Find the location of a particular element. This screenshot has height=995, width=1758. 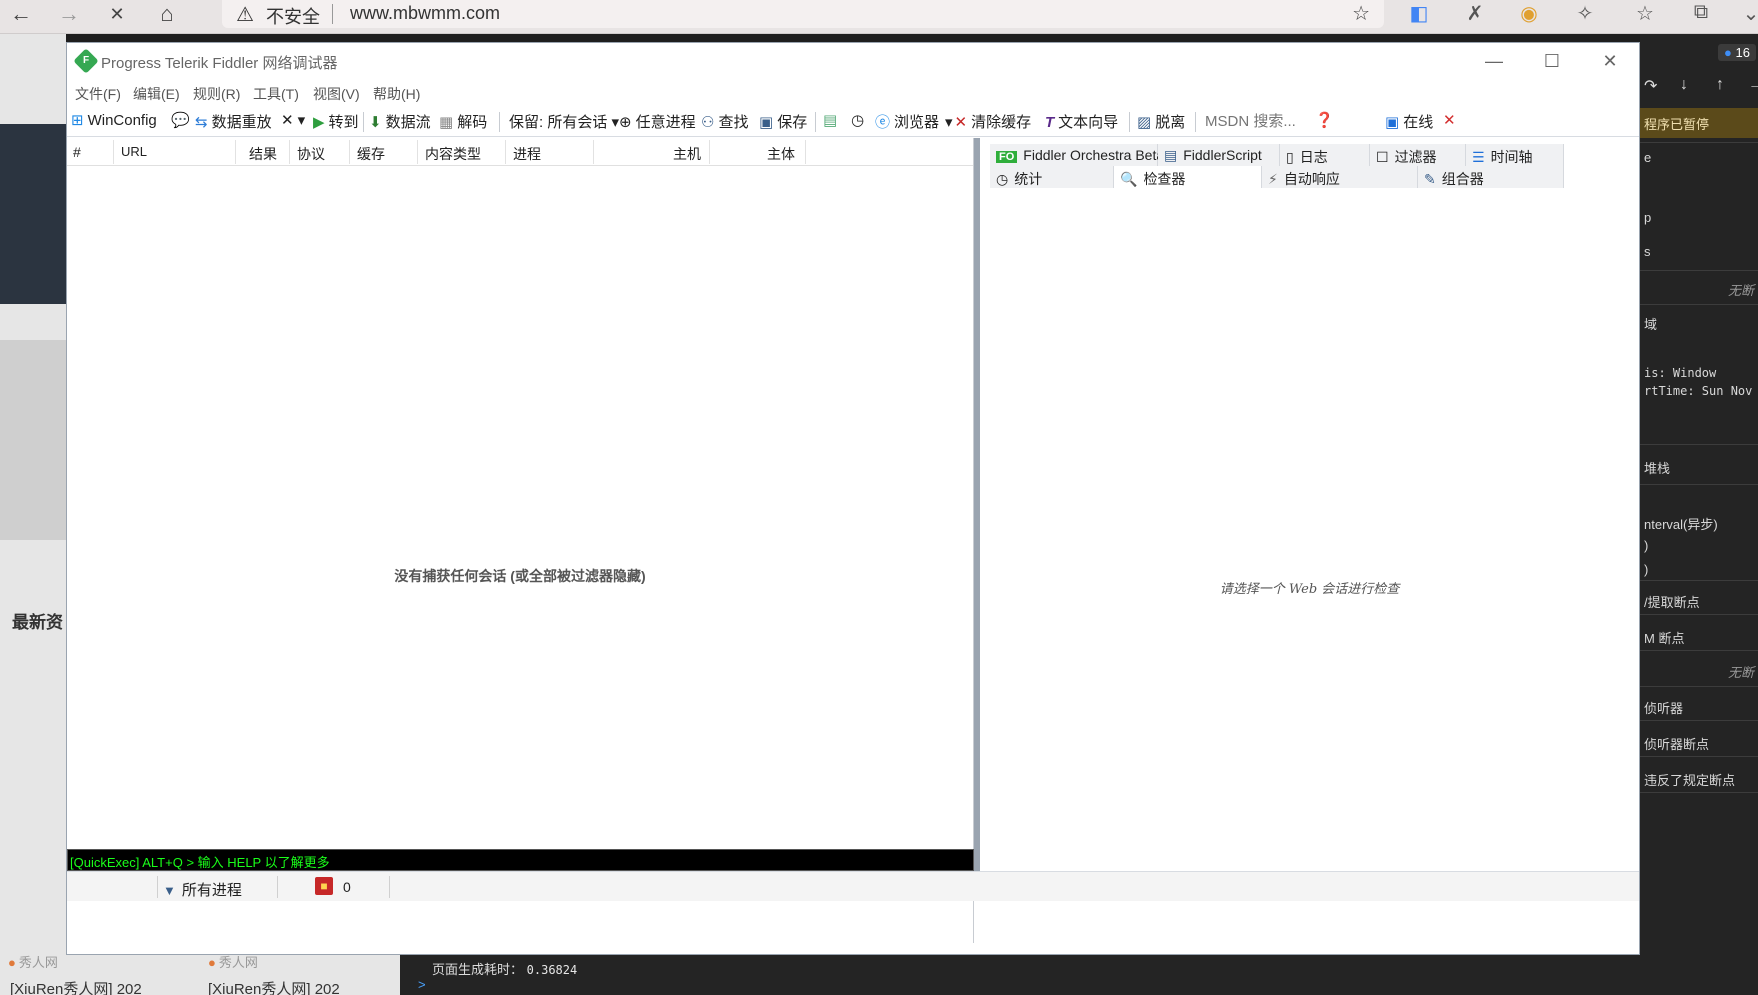

translate-extension-icon: ◧ is located at coordinates (1419, 13).